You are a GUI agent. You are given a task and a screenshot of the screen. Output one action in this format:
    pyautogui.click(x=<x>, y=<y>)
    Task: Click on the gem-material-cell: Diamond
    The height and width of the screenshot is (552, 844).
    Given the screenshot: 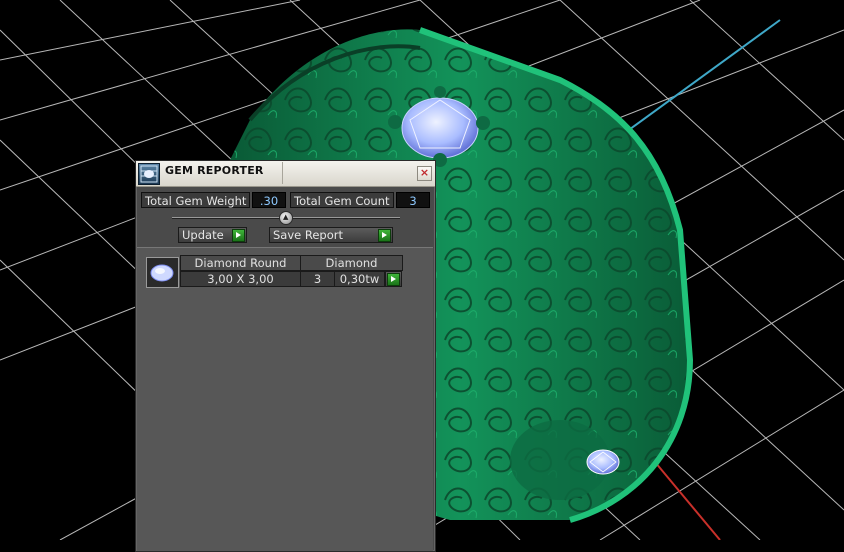 What is the action you would take?
    pyautogui.click(x=351, y=263)
    